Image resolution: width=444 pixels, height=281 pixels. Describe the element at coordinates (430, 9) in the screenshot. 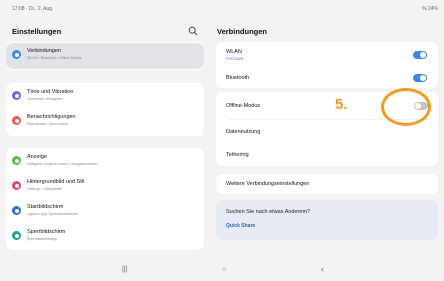

I see `status-battery: % 24%` at that location.